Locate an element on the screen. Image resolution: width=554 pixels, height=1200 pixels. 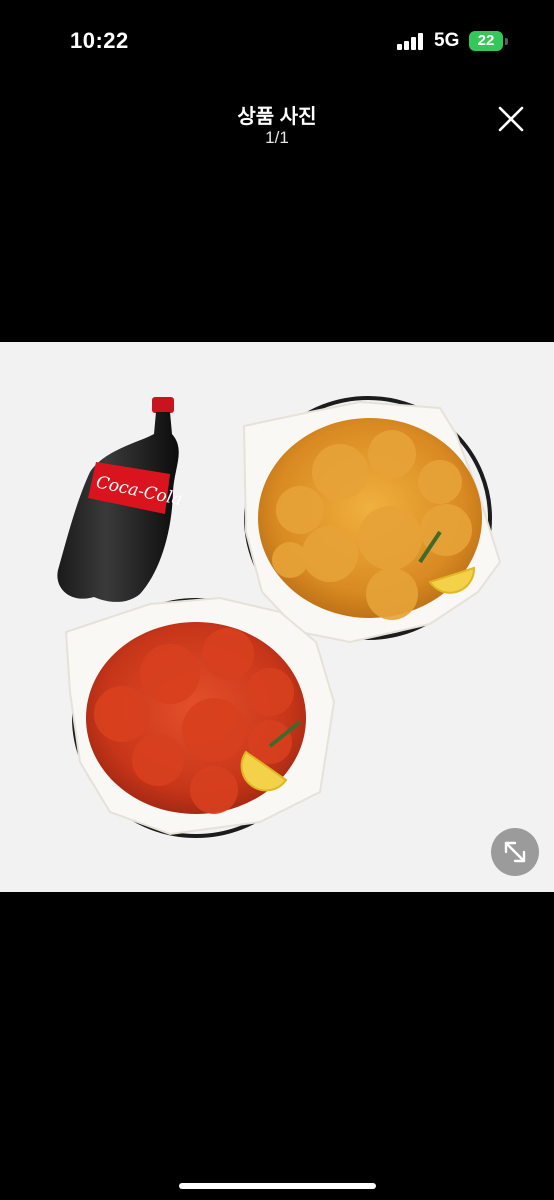
status-bar: 10:22 5G 22 is located at coordinates (277, 42).